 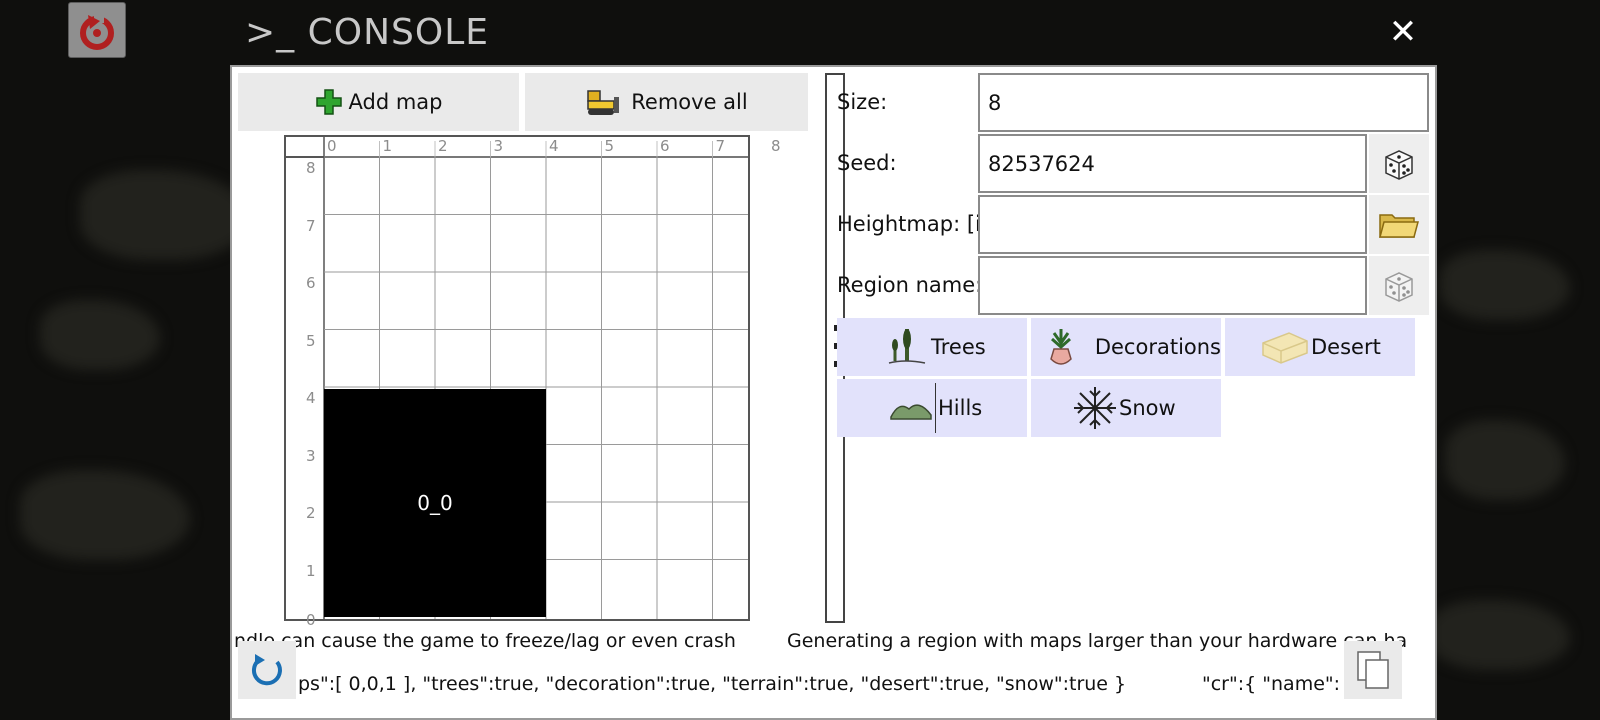 What do you see at coordinates (311, 620) in the screenshot?
I see `y-tick-label: 0` at bounding box center [311, 620].